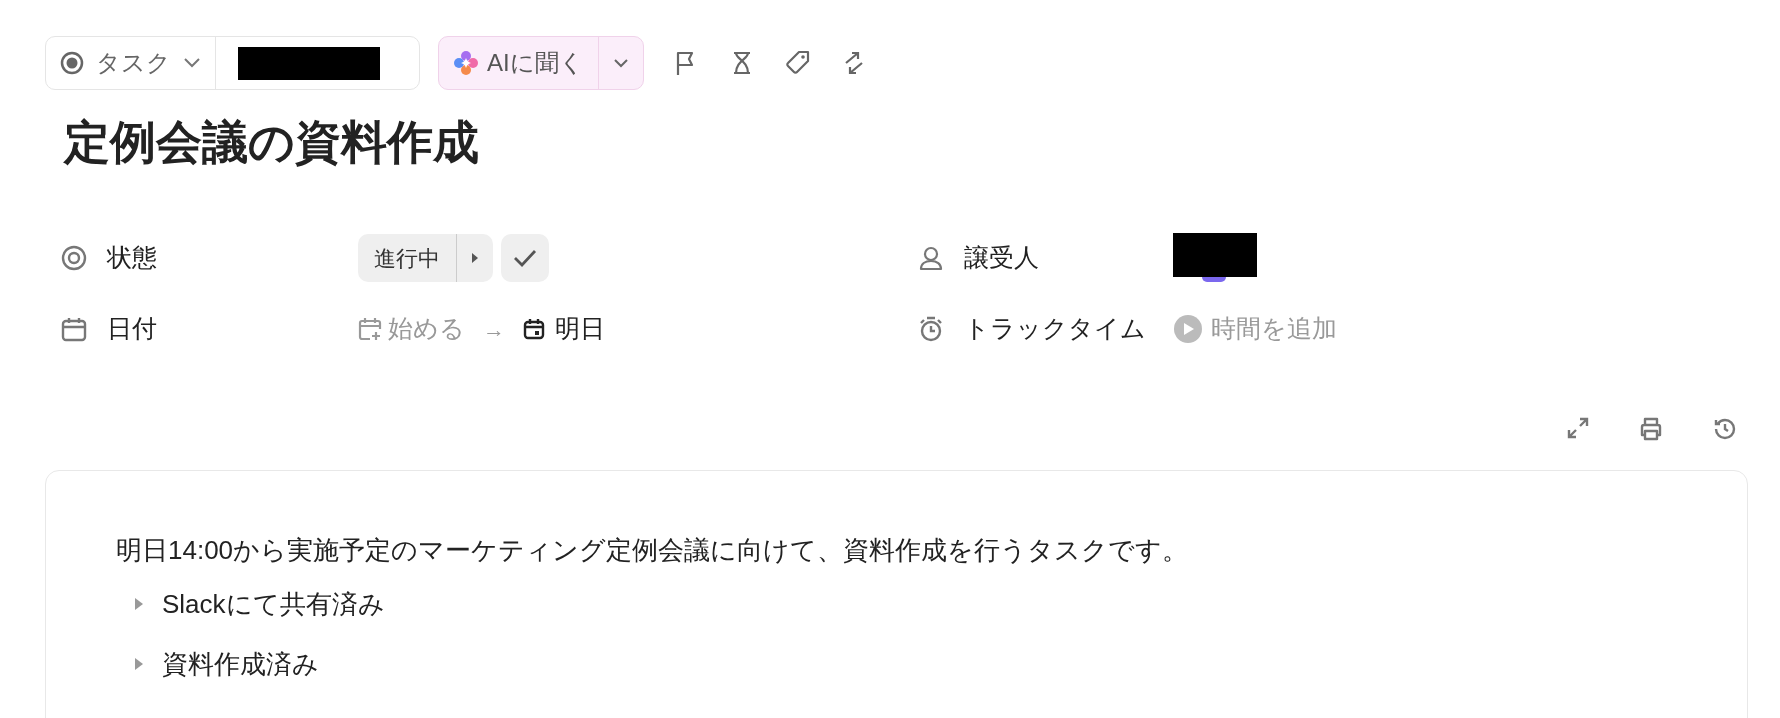 The image size is (1780, 718). I want to click on play-icon, so click(1188, 329).